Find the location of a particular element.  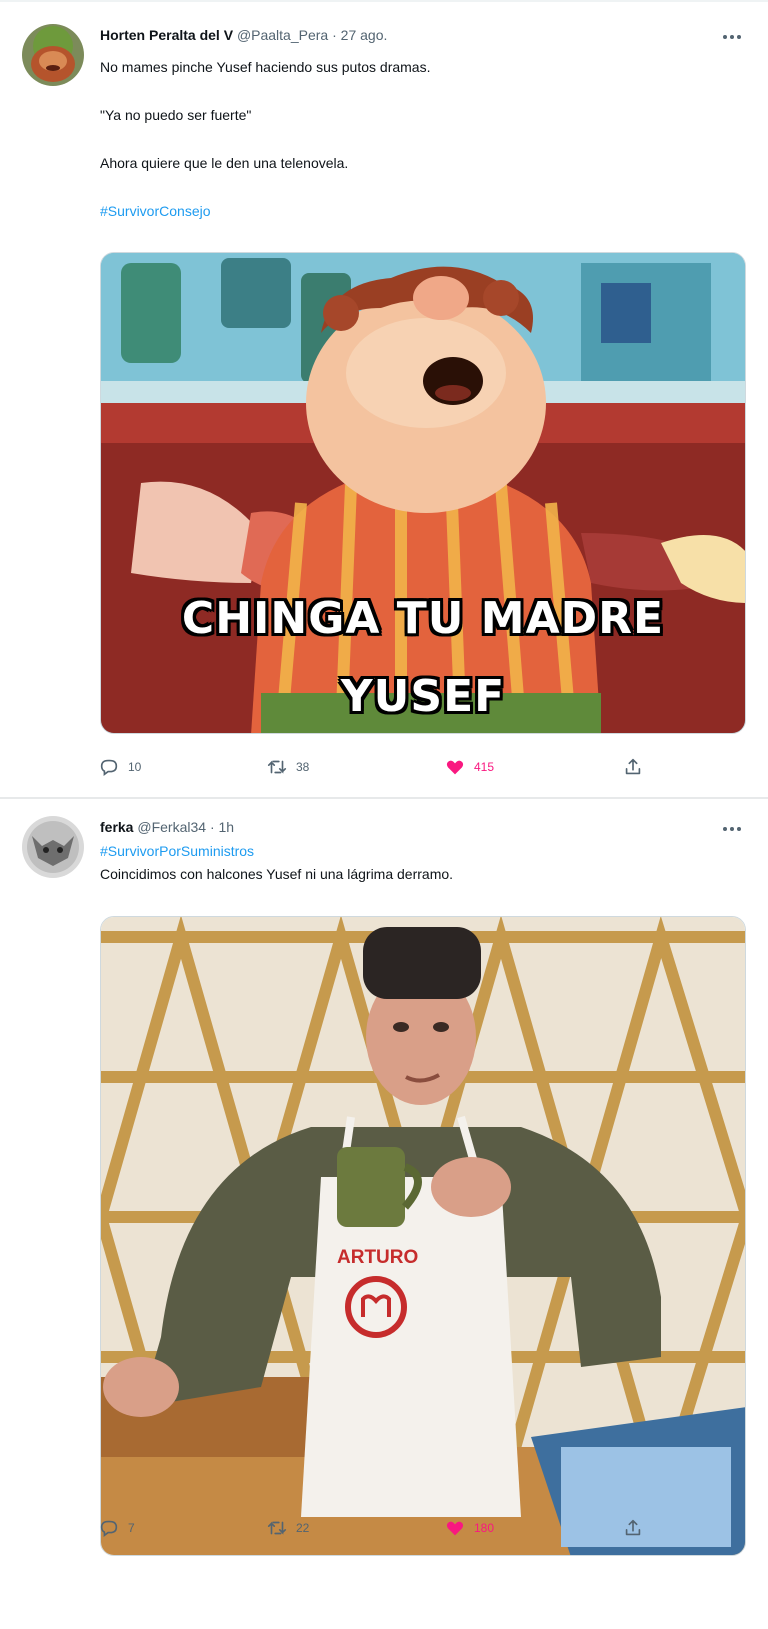

reply-button: 7 is located at coordinates (116, 1528).